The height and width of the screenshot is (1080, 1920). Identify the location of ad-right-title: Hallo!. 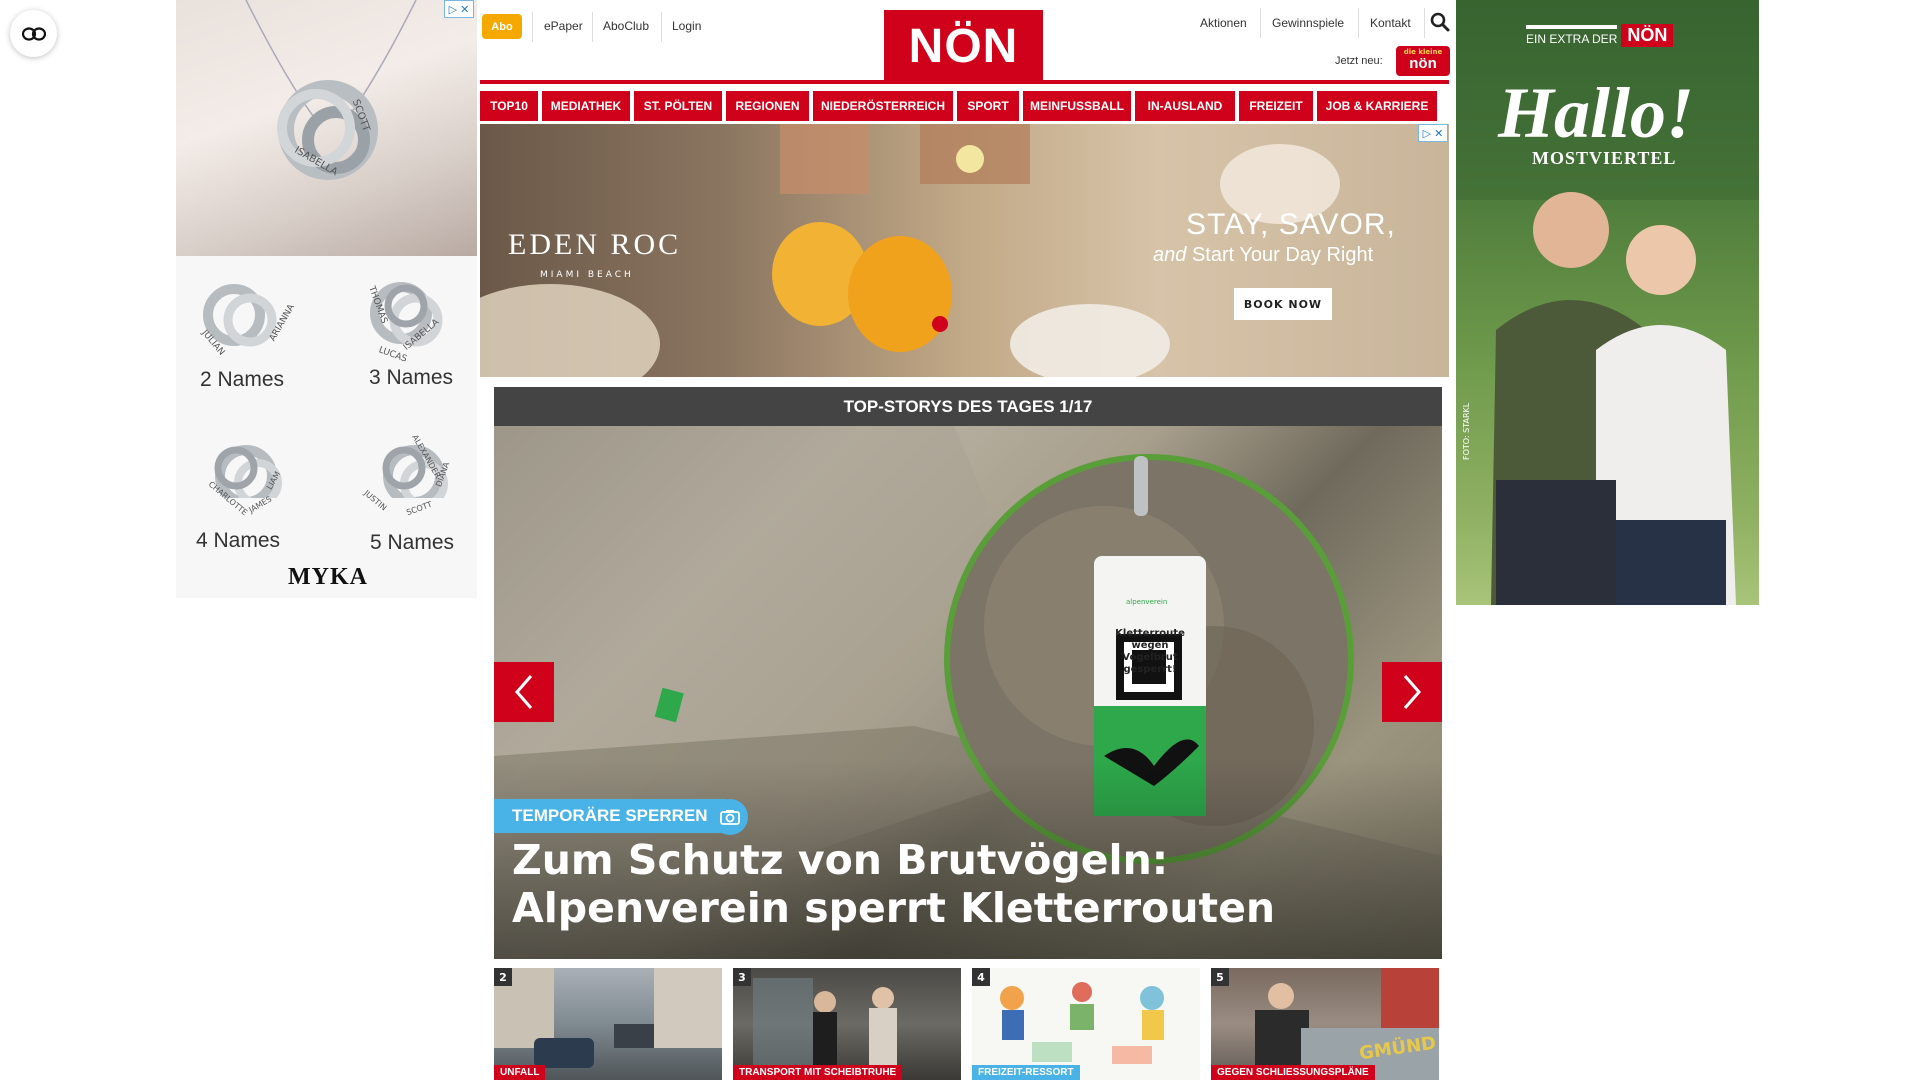
(1596, 113).